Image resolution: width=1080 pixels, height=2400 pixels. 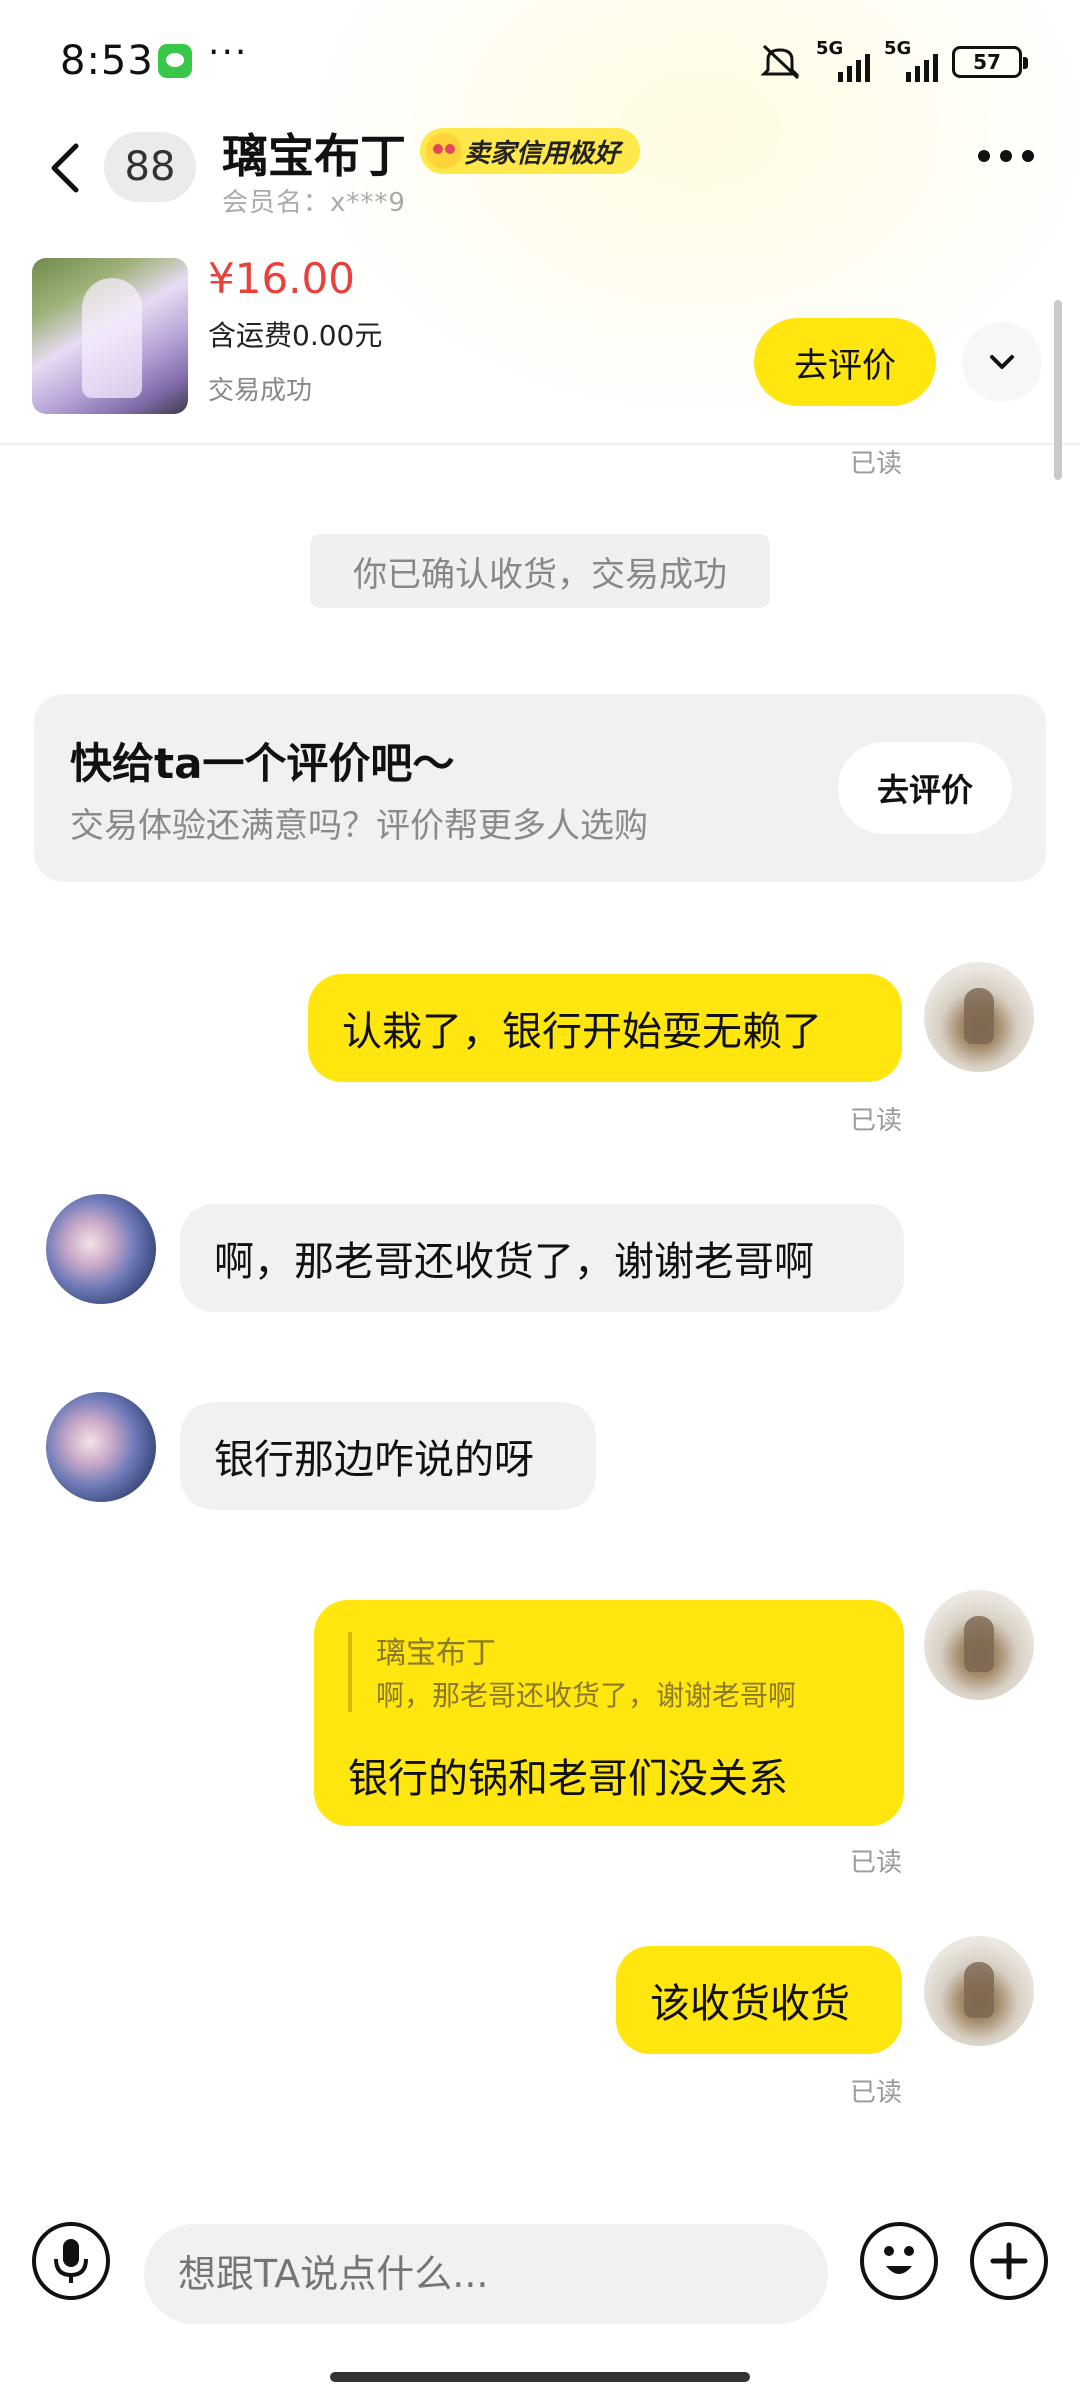 I want to click on signal-icon-2: 5G, so click(x=911, y=60).